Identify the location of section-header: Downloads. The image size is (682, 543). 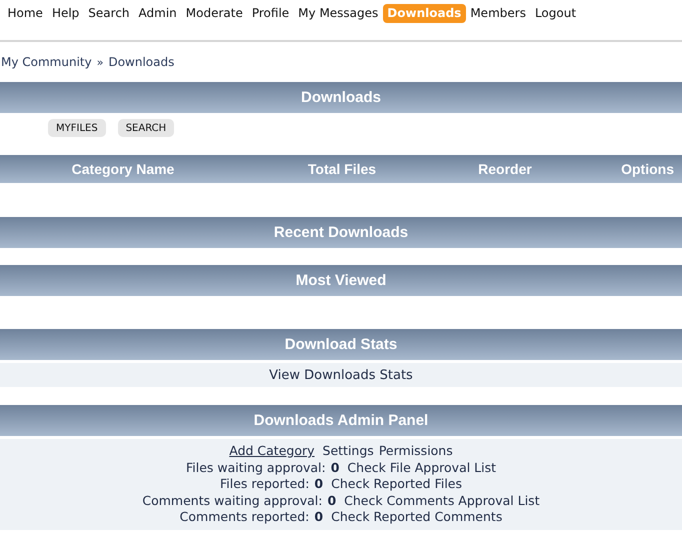
(341, 97).